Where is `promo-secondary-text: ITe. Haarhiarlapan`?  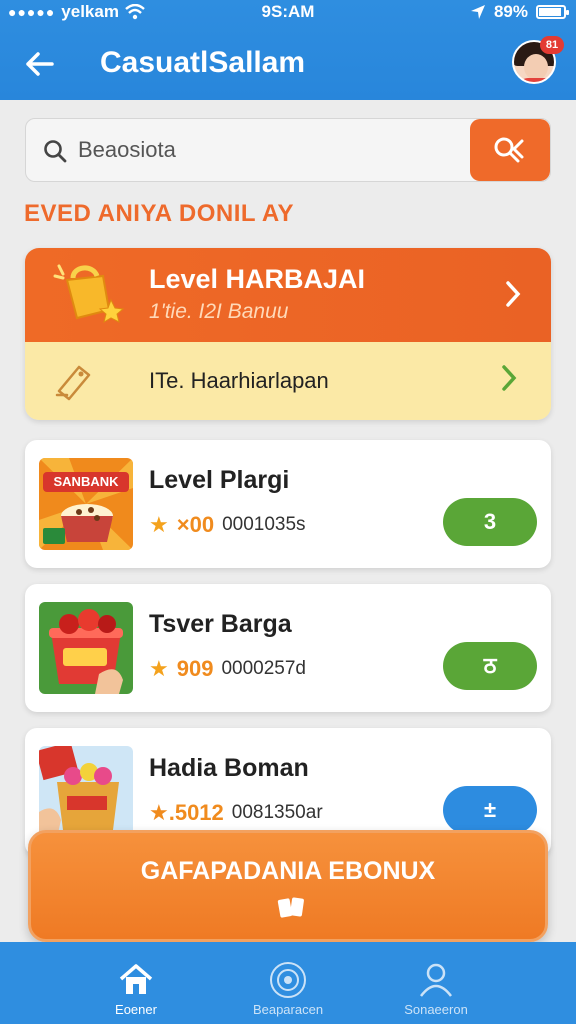
promo-secondary-text: ITe. Haarhiarlapan is located at coordinates (239, 380).